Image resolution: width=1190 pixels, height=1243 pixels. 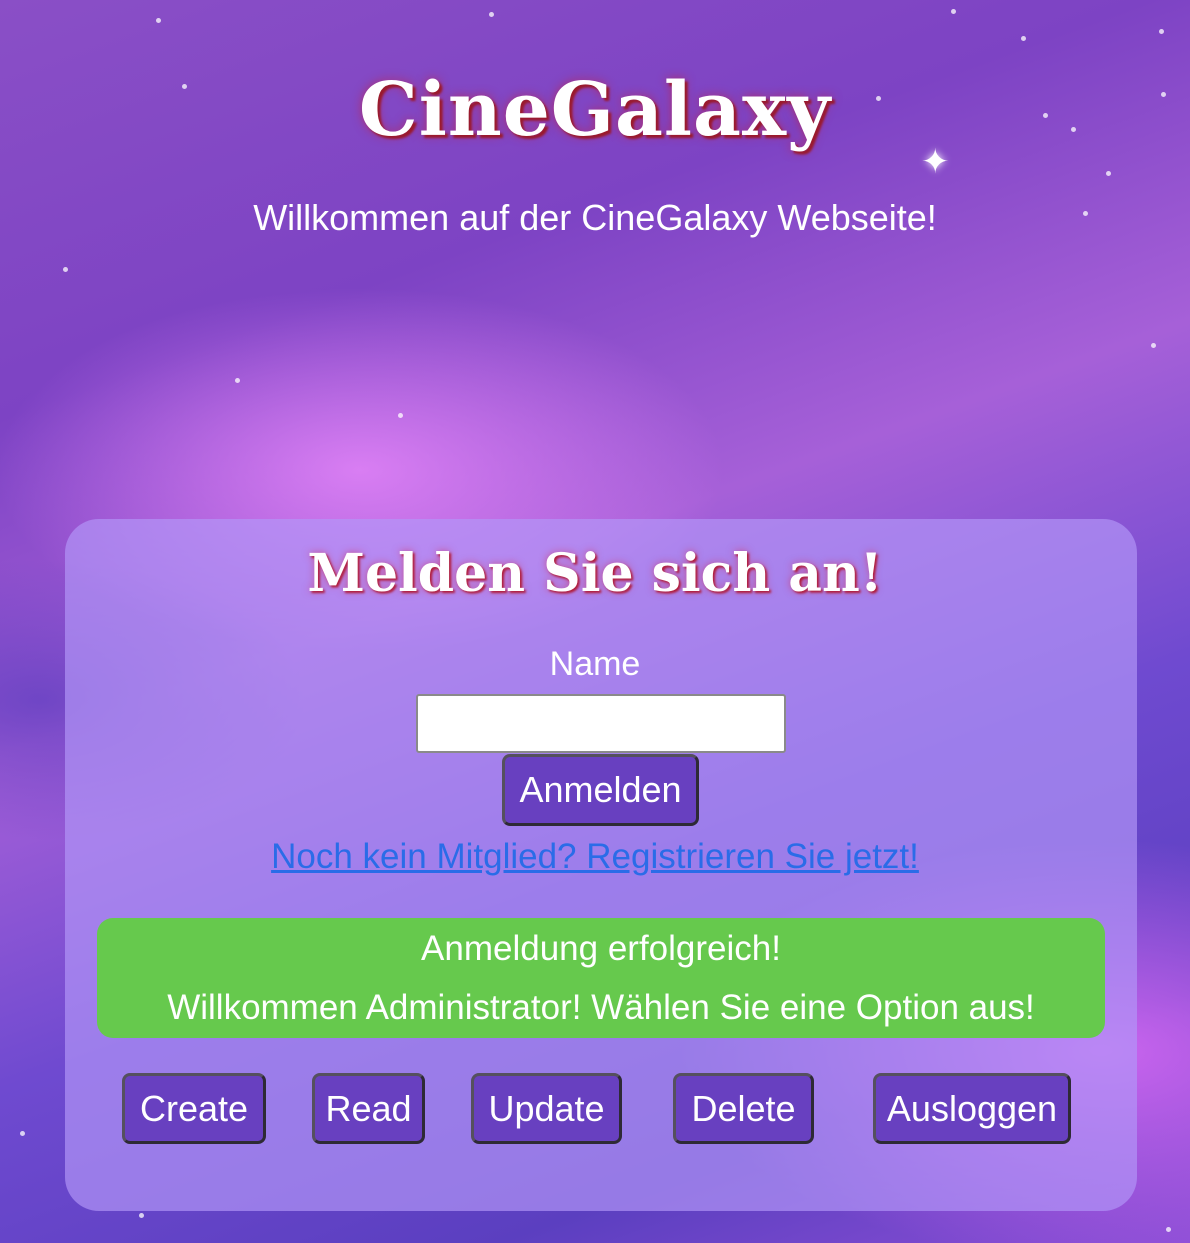 What do you see at coordinates (601, 723) in the screenshot?
I see `name-input` at bounding box center [601, 723].